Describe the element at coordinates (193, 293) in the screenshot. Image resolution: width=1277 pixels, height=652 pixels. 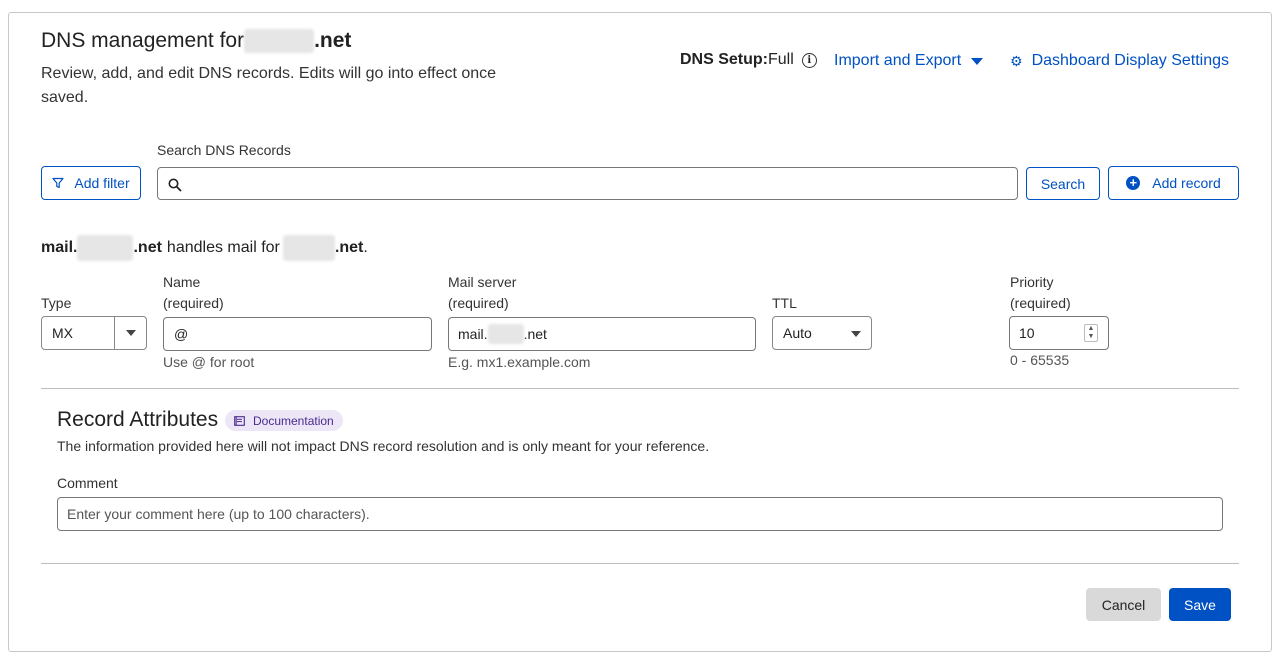
I see `name-label: Name (required)` at that location.